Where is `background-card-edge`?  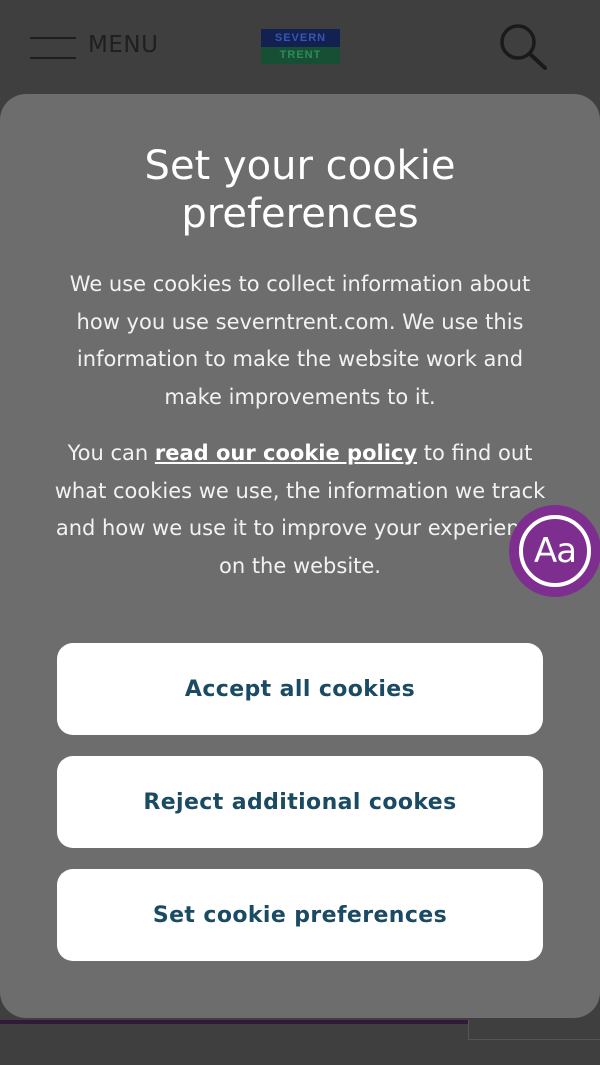 background-card-edge is located at coordinates (534, 1030).